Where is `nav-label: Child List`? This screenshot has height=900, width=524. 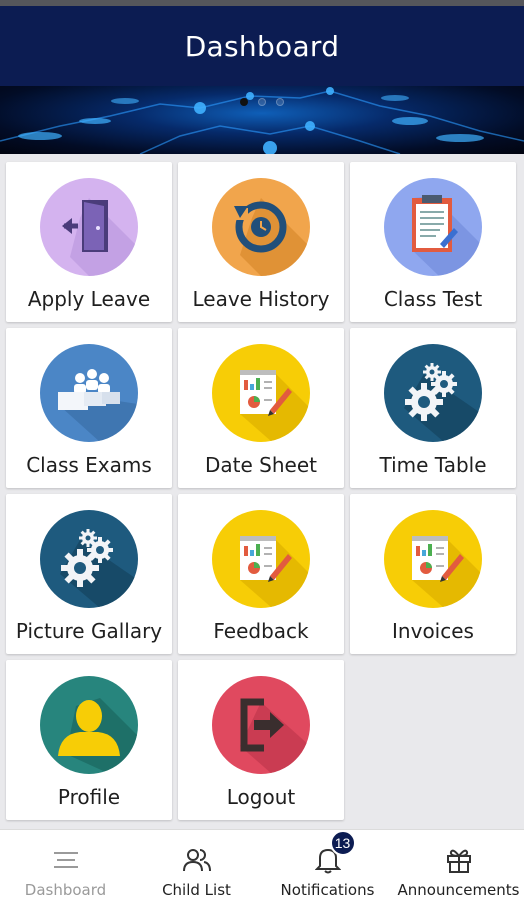
nav-label: Child List is located at coordinates (196, 890).